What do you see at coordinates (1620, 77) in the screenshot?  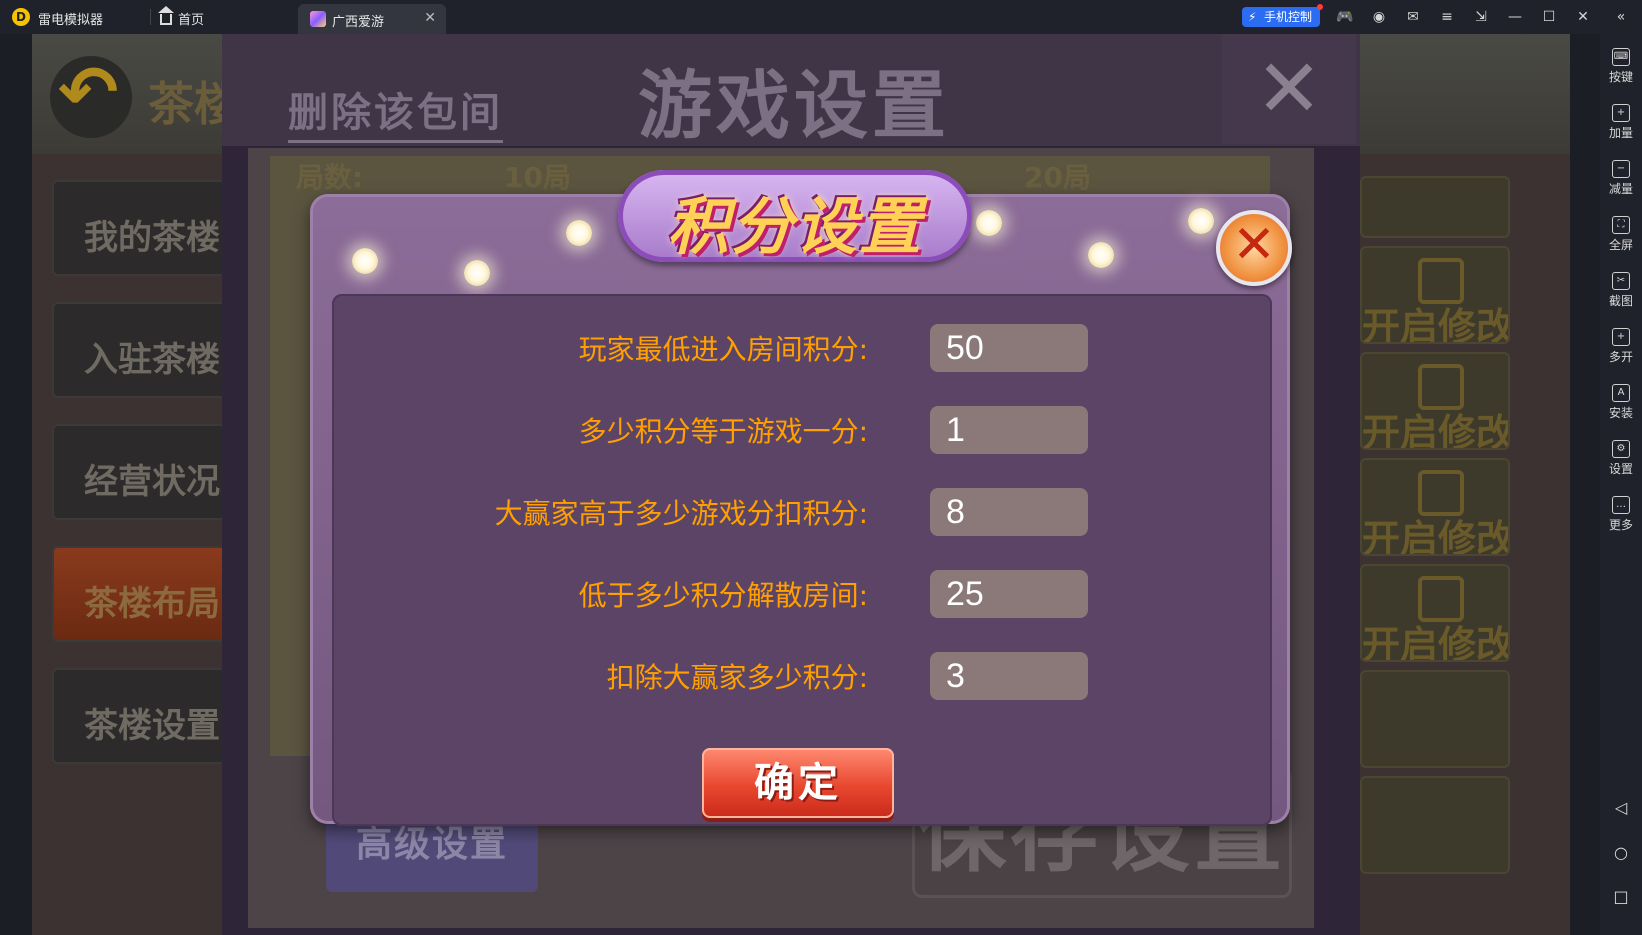 I see `sidebar-label: 按键` at bounding box center [1620, 77].